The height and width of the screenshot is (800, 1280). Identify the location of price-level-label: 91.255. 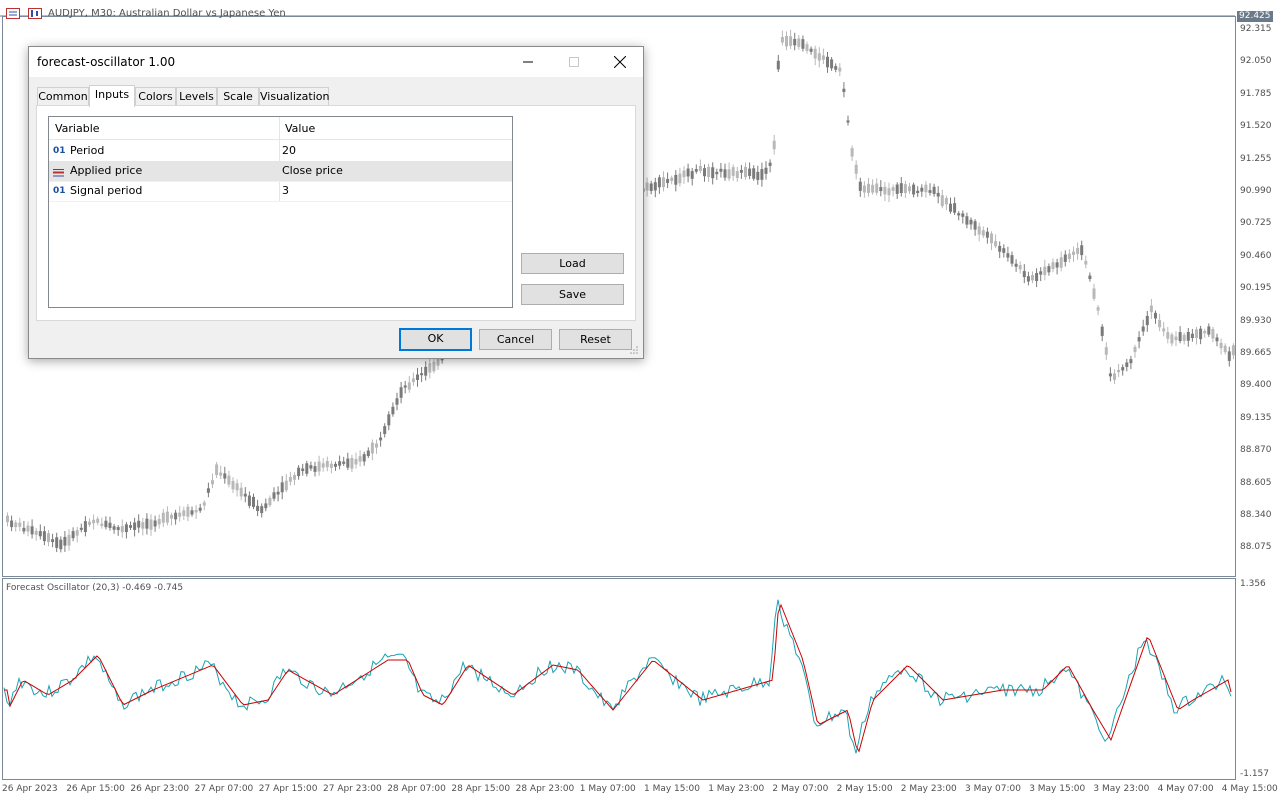
(1256, 158).